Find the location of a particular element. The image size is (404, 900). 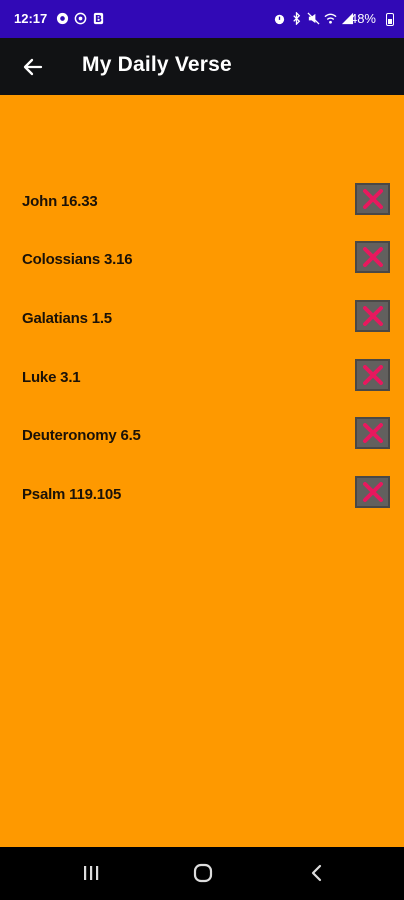

svg-text: B is located at coordinates (98, 19).